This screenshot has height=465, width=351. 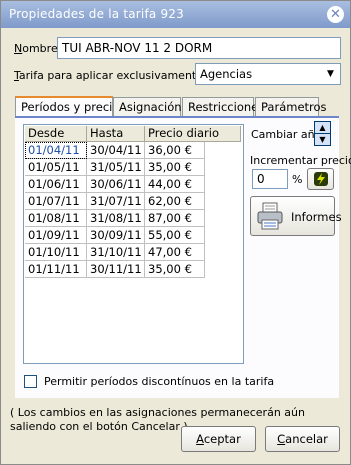 I want to click on column-header-desde: Desde, so click(x=56, y=134).